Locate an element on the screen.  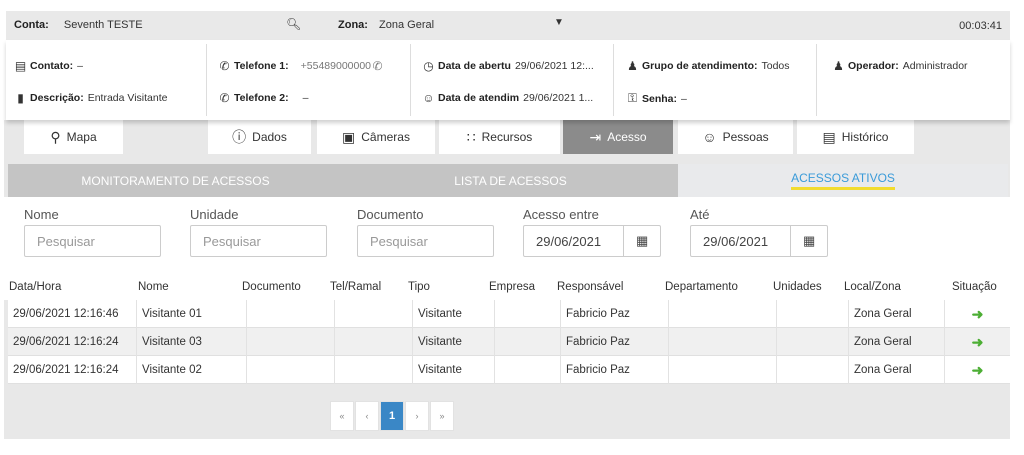
cell-local: Zona Geral is located at coordinates (897, 370).